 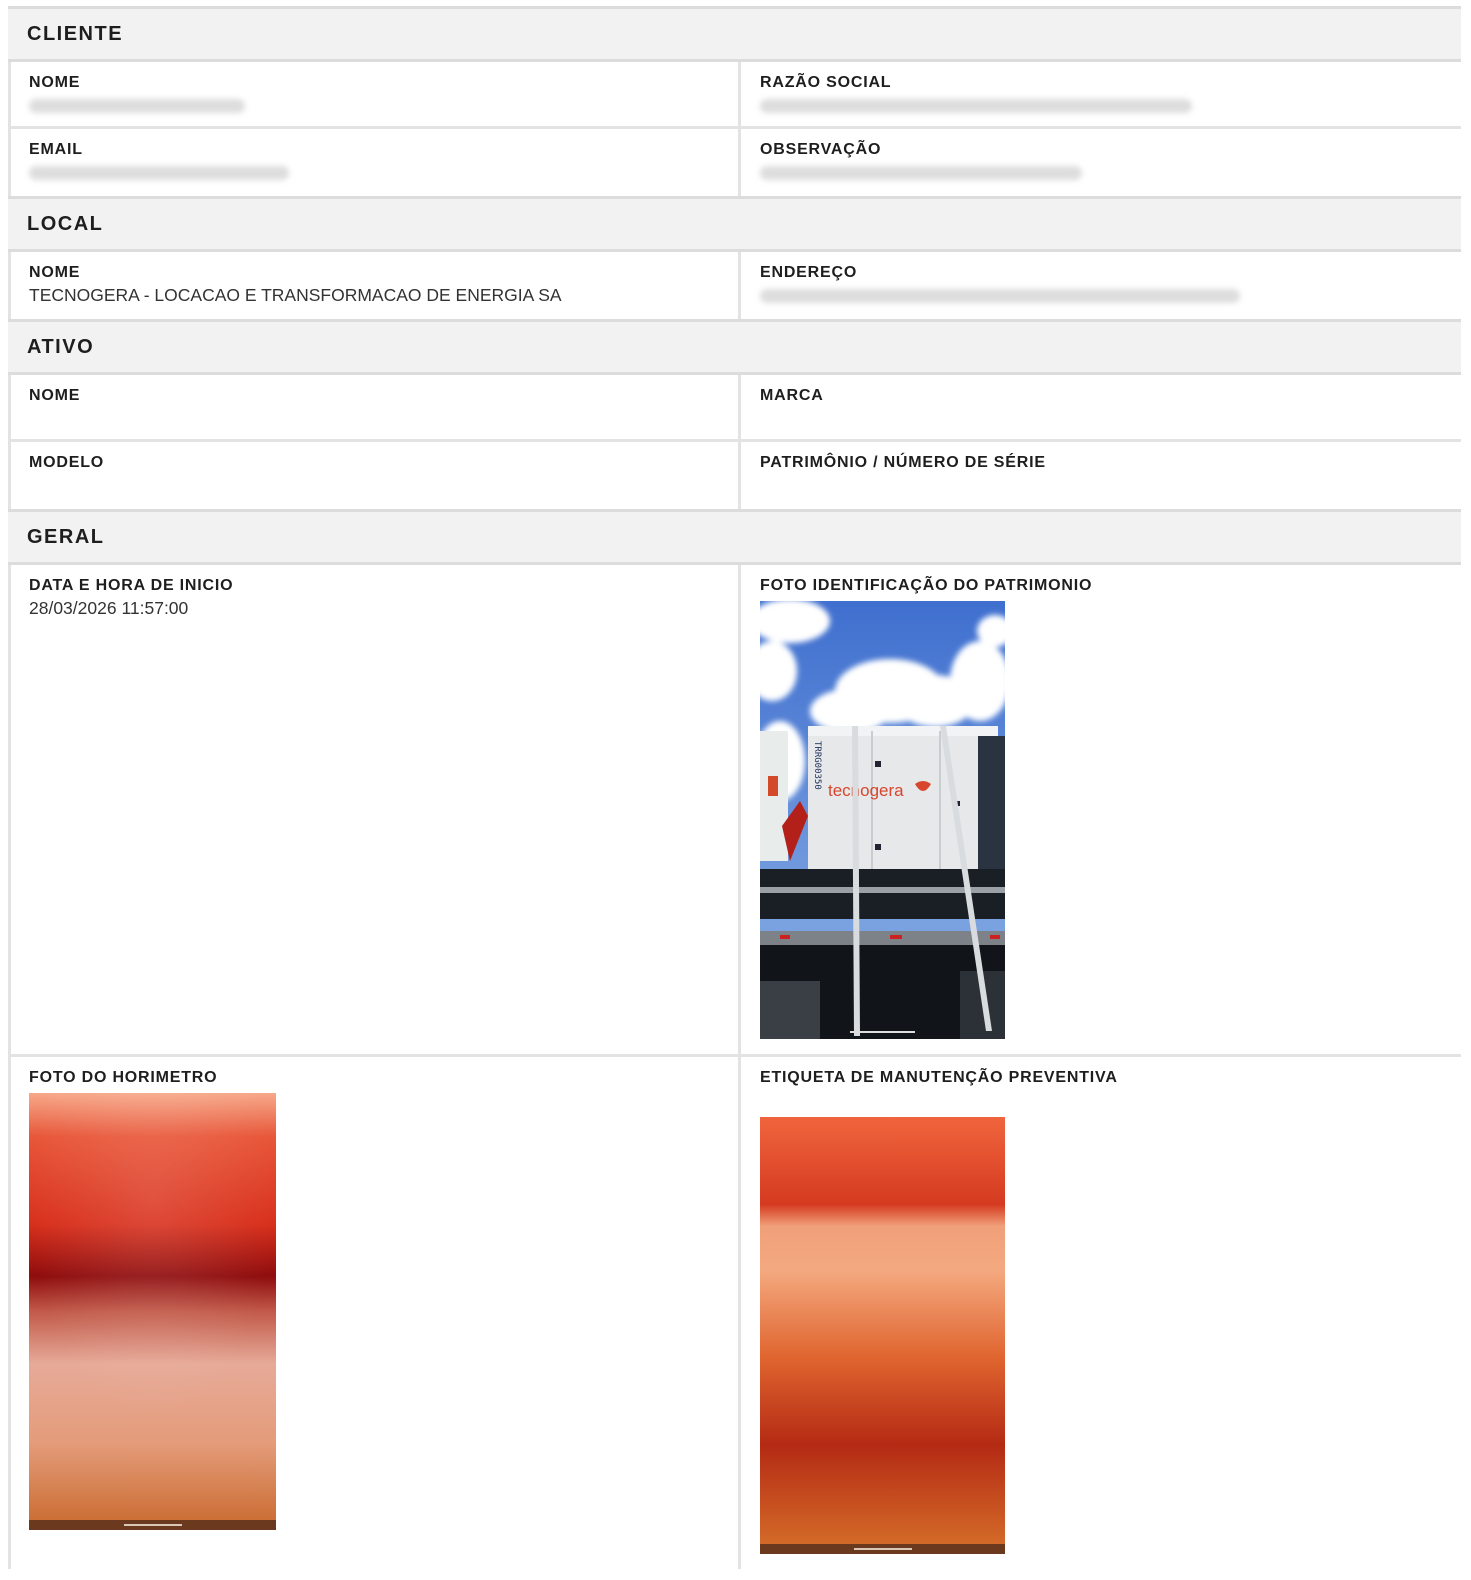 I want to click on field-patrimonio: PATRIMÔNIO / NÚMERO DE SÉRIE, so click(x=1101, y=475).